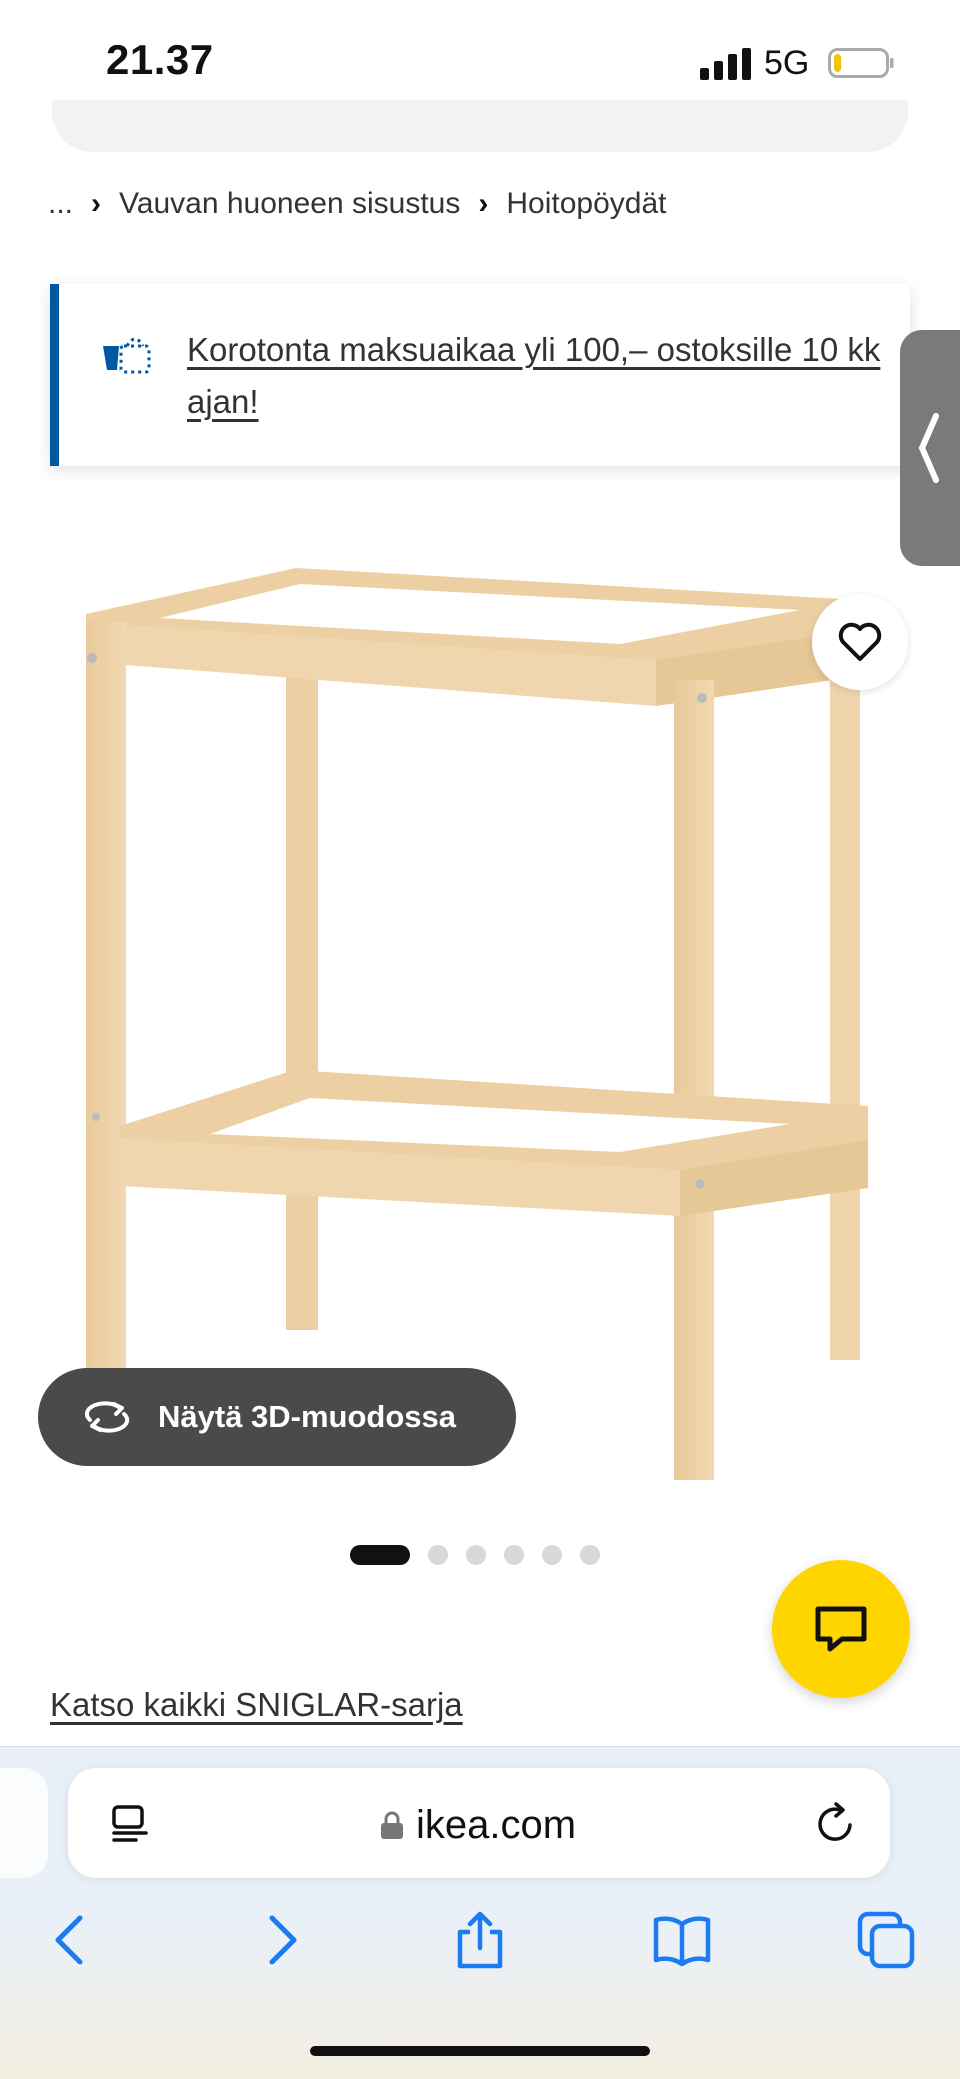 Image resolution: width=960 pixels, height=2079 pixels. What do you see at coordinates (480, 126) in the screenshot?
I see `search-bar-edge` at bounding box center [480, 126].